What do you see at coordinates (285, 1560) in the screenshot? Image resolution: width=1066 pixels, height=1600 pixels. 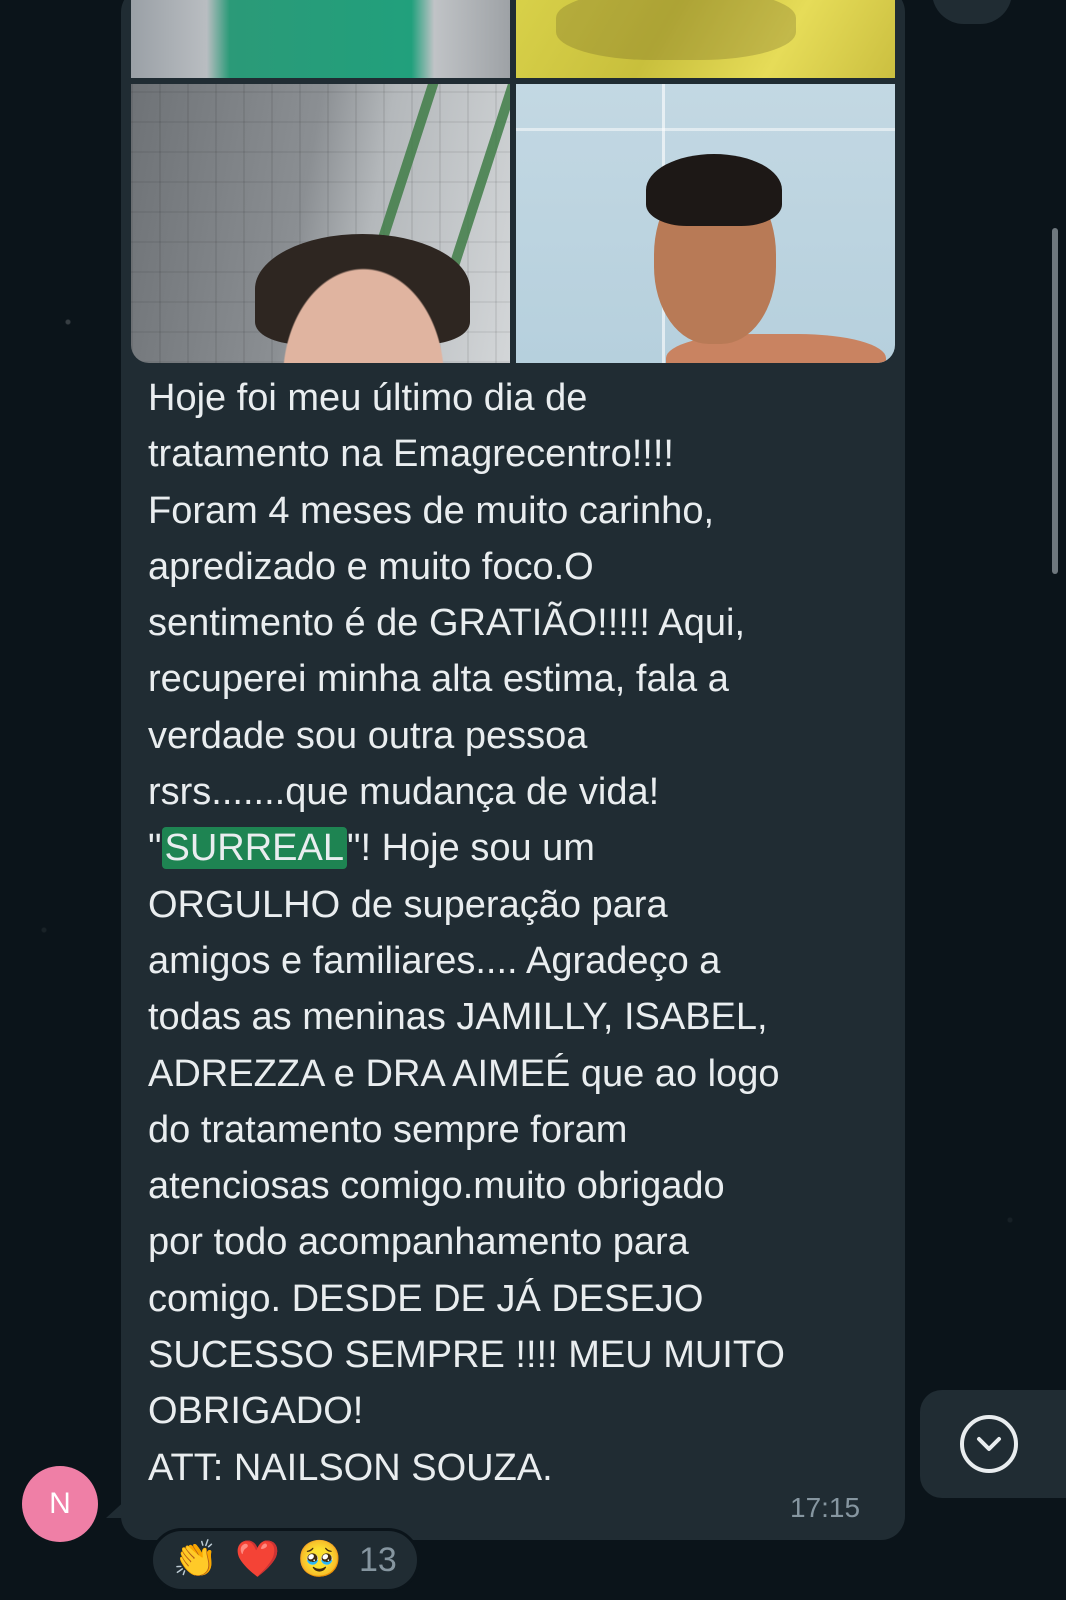 I see `reactions-bar: 👏 ❤️ 🥹 13` at bounding box center [285, 1560].